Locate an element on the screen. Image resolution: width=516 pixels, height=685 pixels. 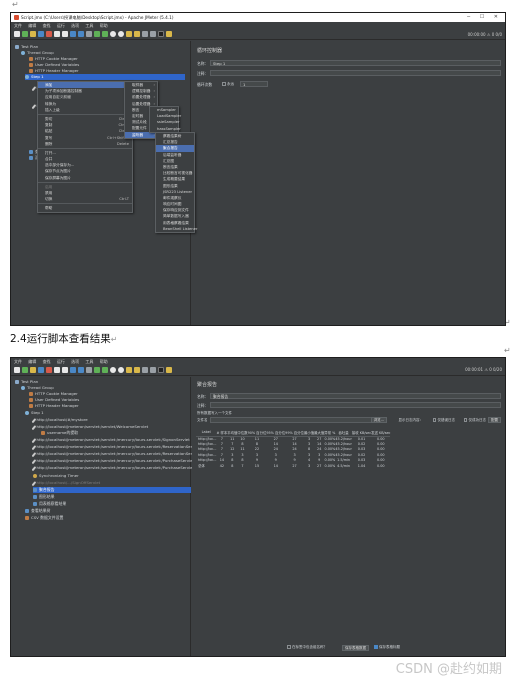
tree-node-graph-results: 图形结果 is located at coordinates (44, 497).